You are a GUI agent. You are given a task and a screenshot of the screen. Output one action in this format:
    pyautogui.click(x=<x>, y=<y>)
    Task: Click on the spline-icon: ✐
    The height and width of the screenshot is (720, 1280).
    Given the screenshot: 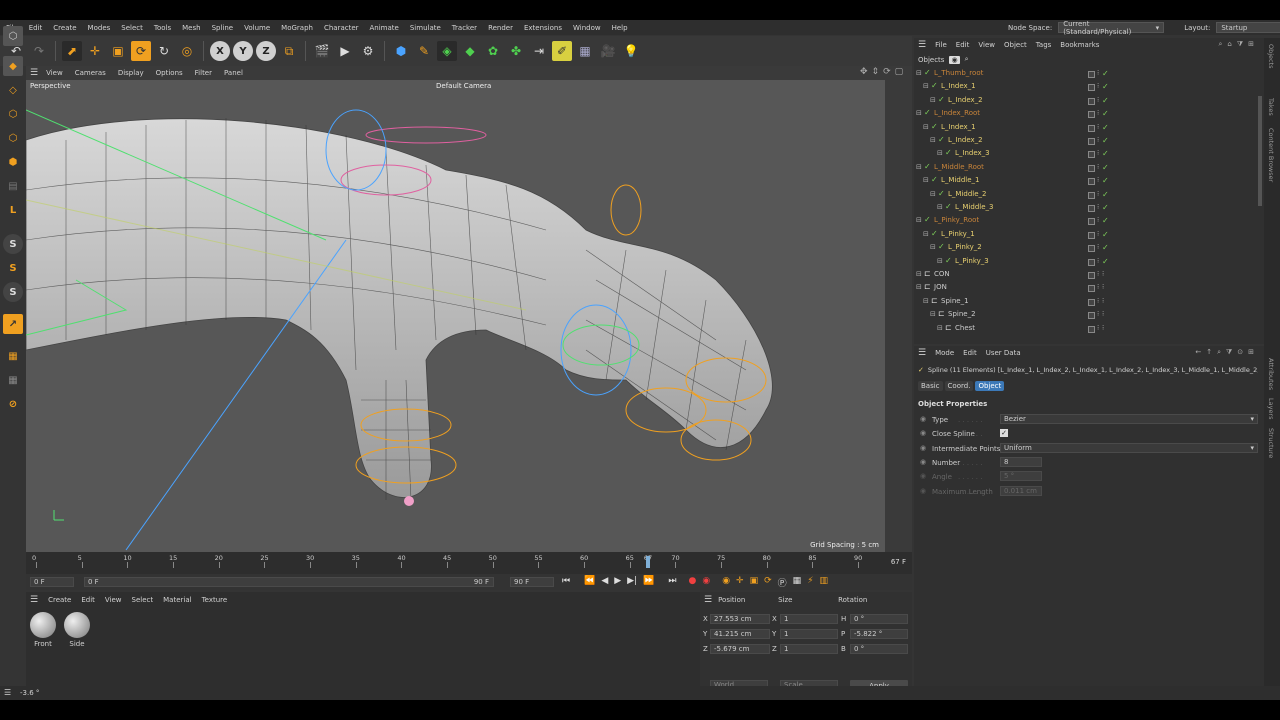 What is the action you would take?
    pyautogui.click(x=562, y=51)
    